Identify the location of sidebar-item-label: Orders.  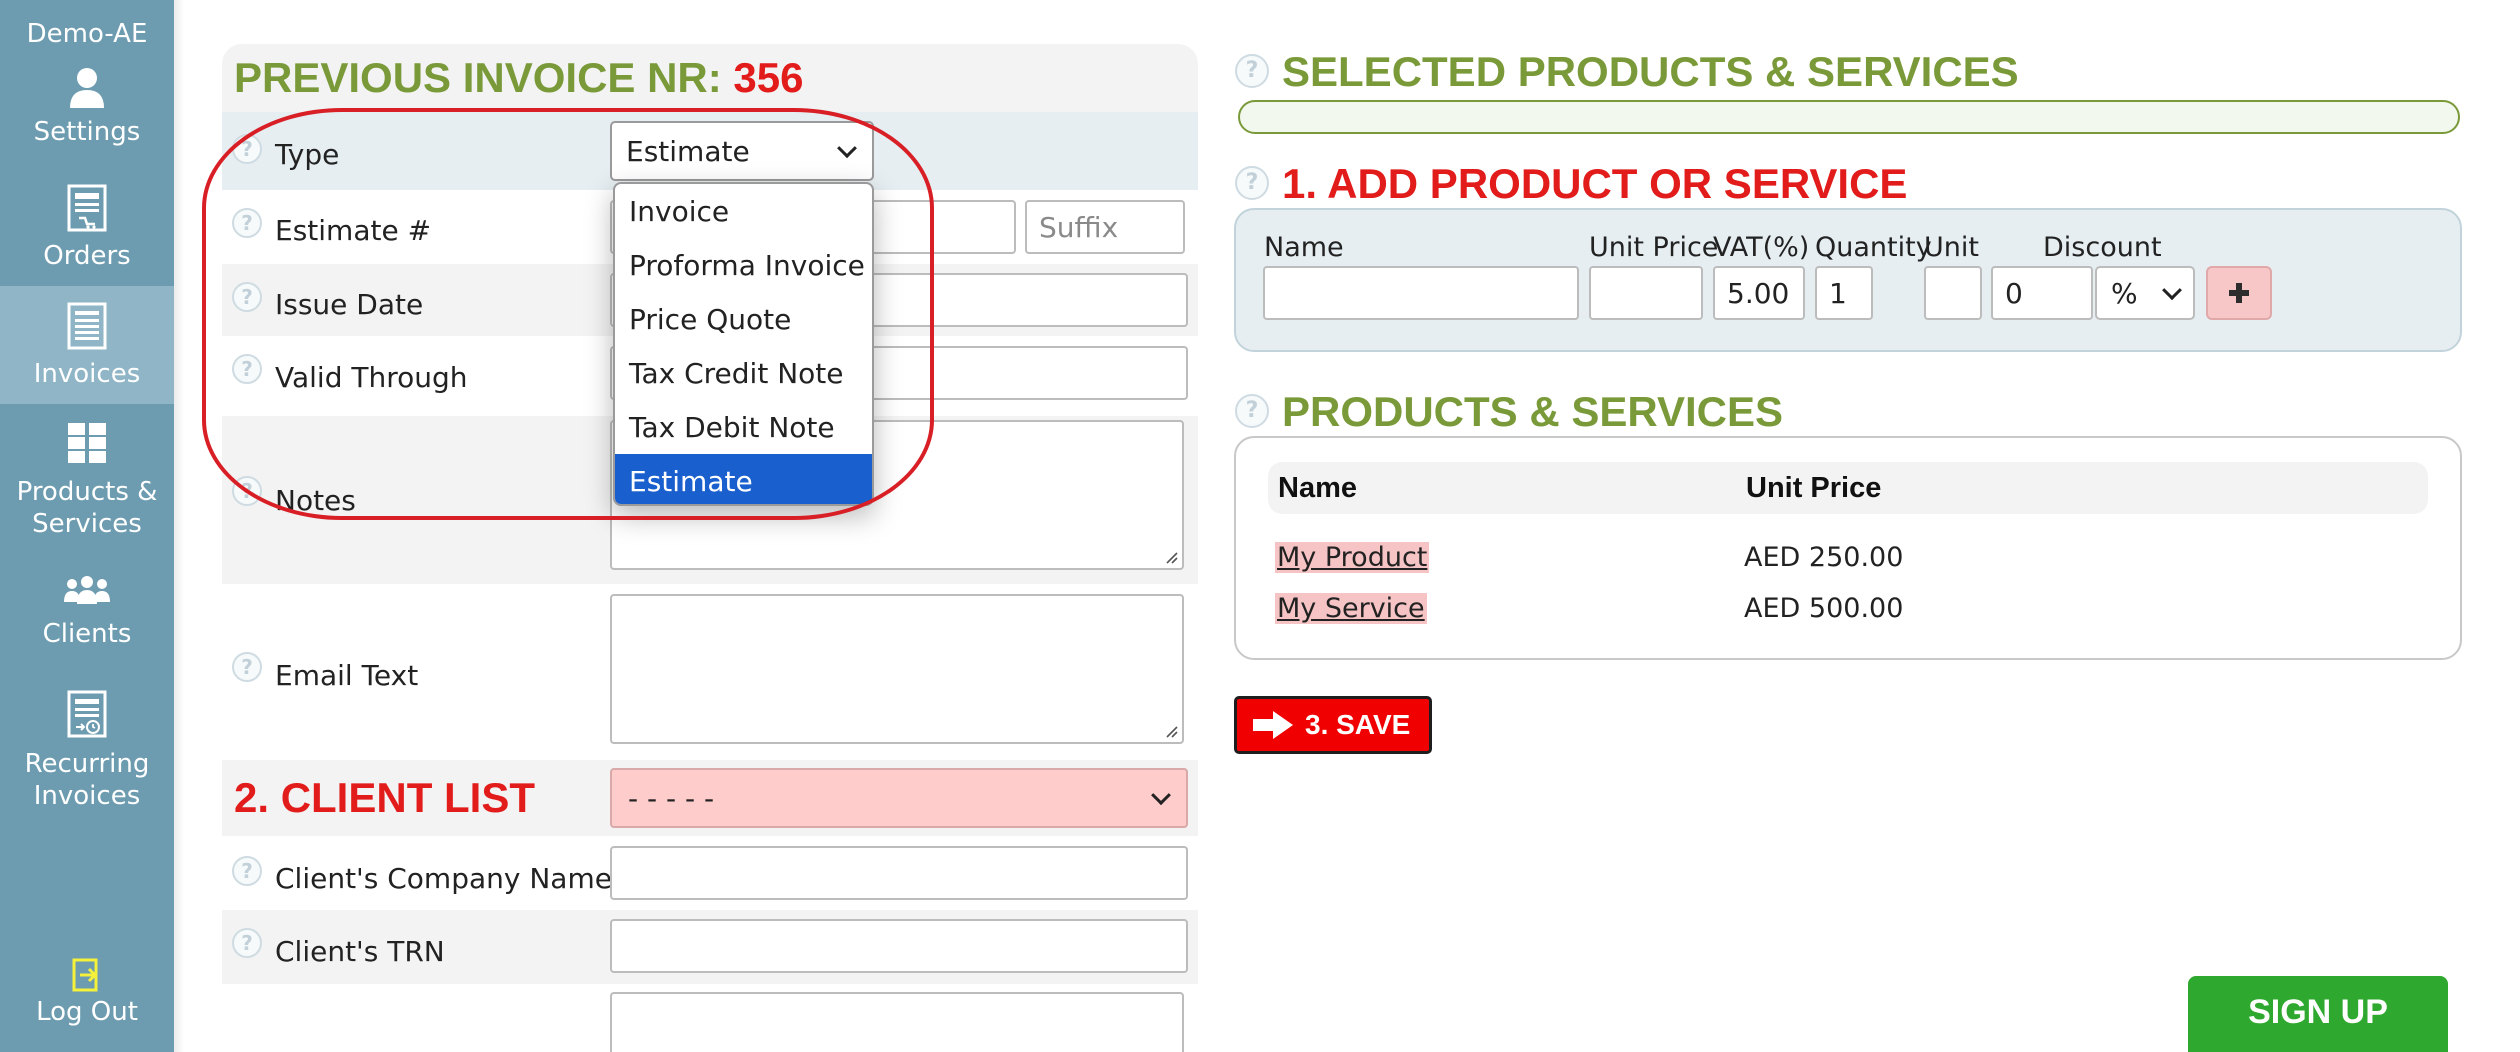
(87, 256).